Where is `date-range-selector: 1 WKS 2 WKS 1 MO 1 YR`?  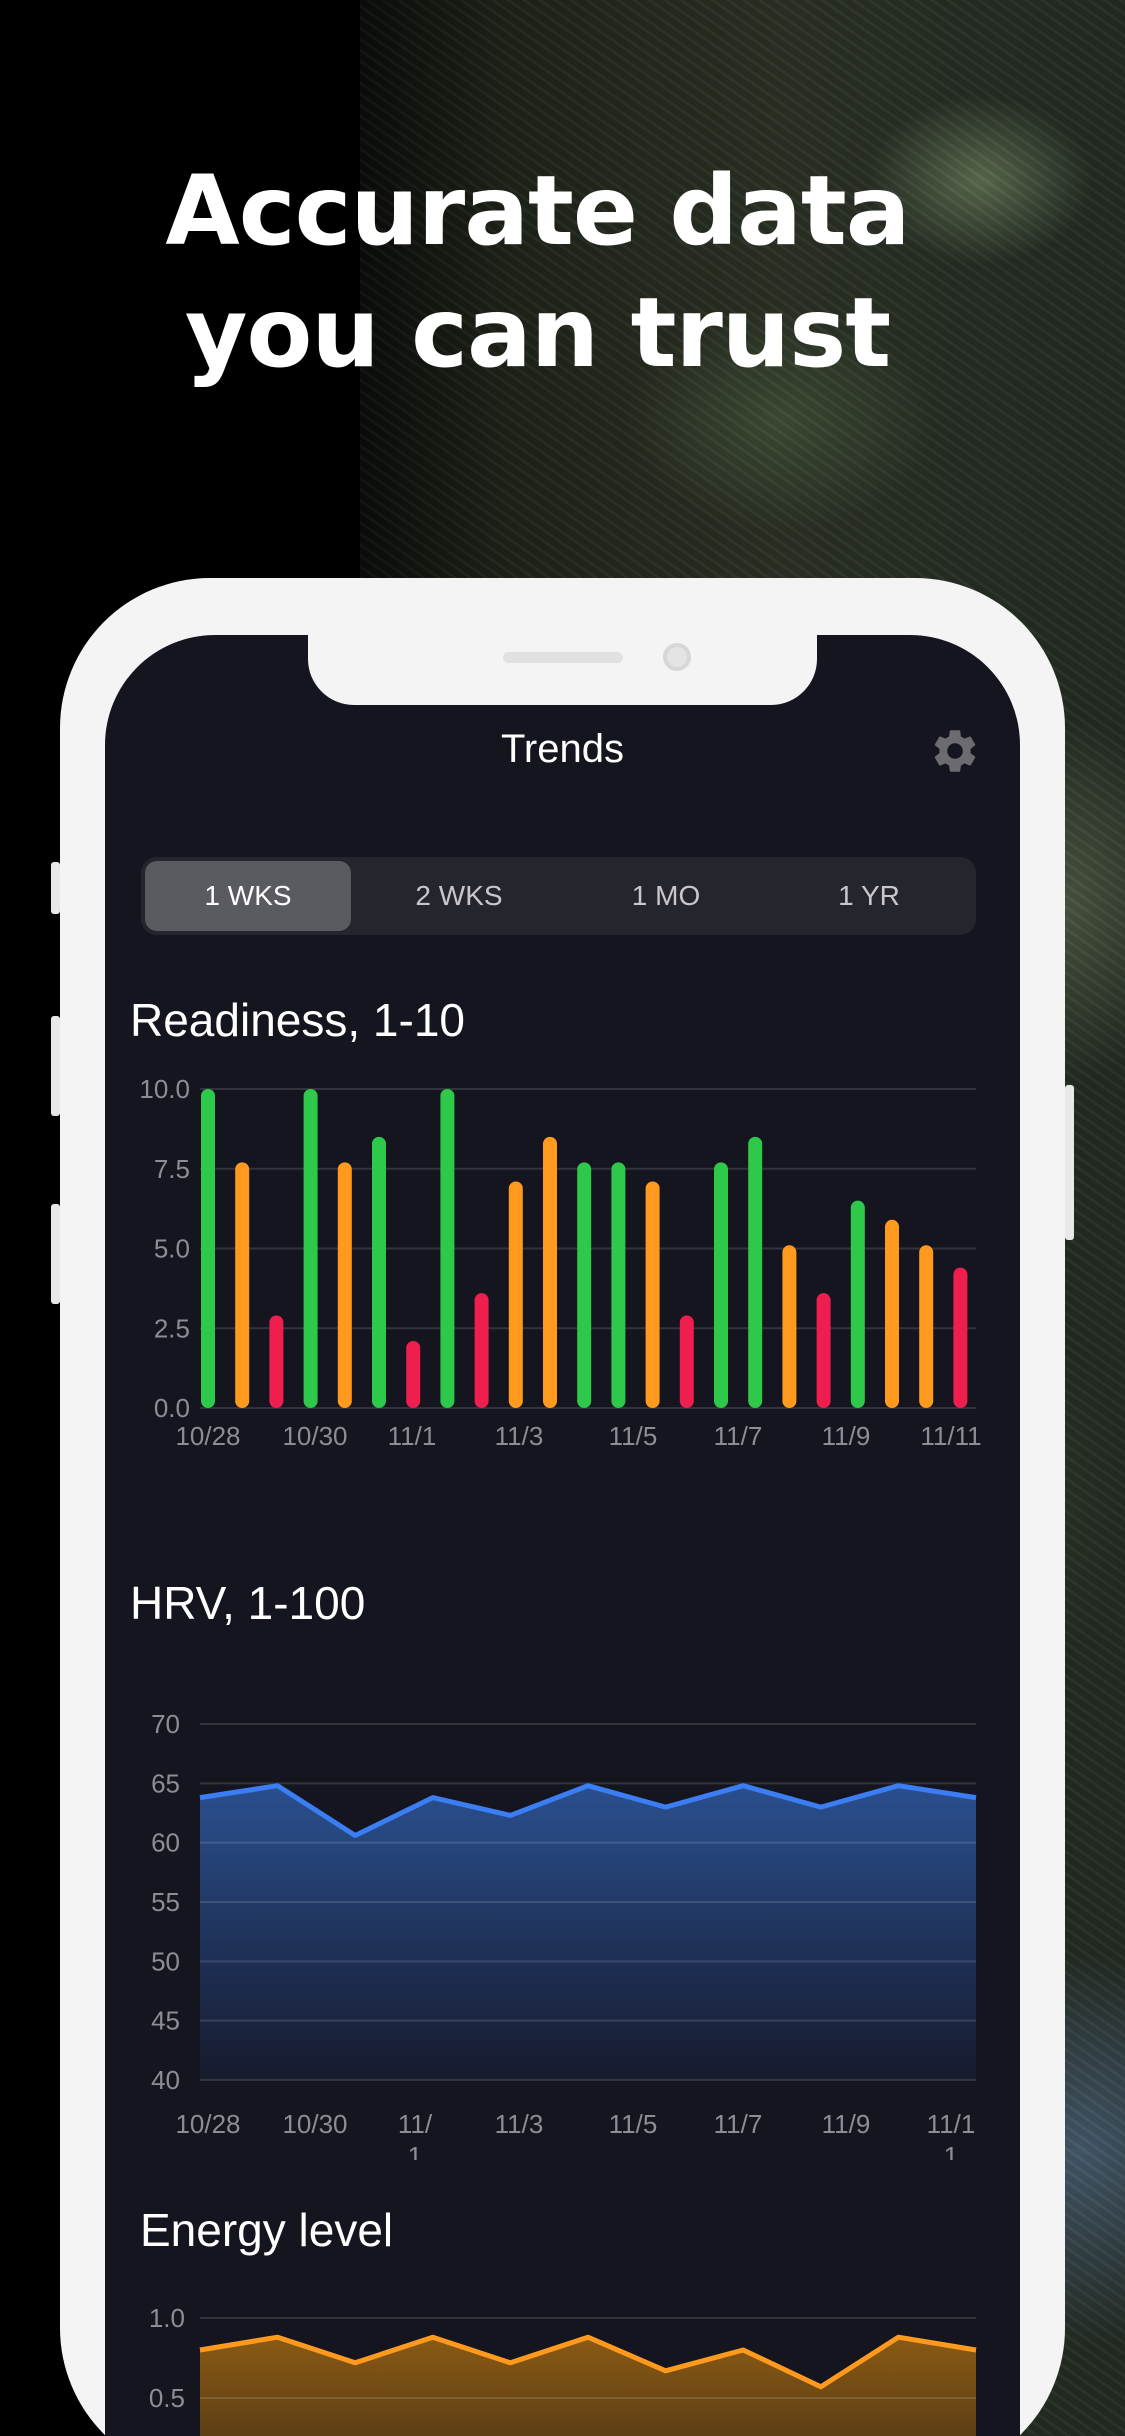
date-range-selector: 1 WKS 2 WKS 1 MO 1 YR is located at coordinates (558, 896).